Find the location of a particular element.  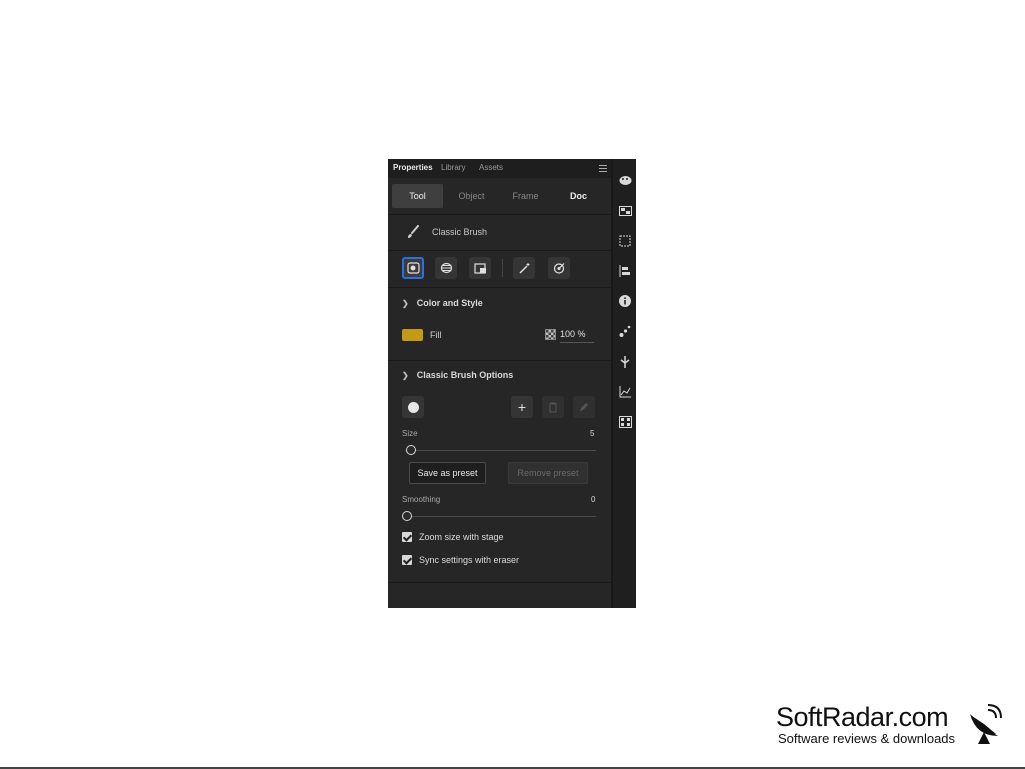

opacity-checker-icon is located at coordinates (550, 334).